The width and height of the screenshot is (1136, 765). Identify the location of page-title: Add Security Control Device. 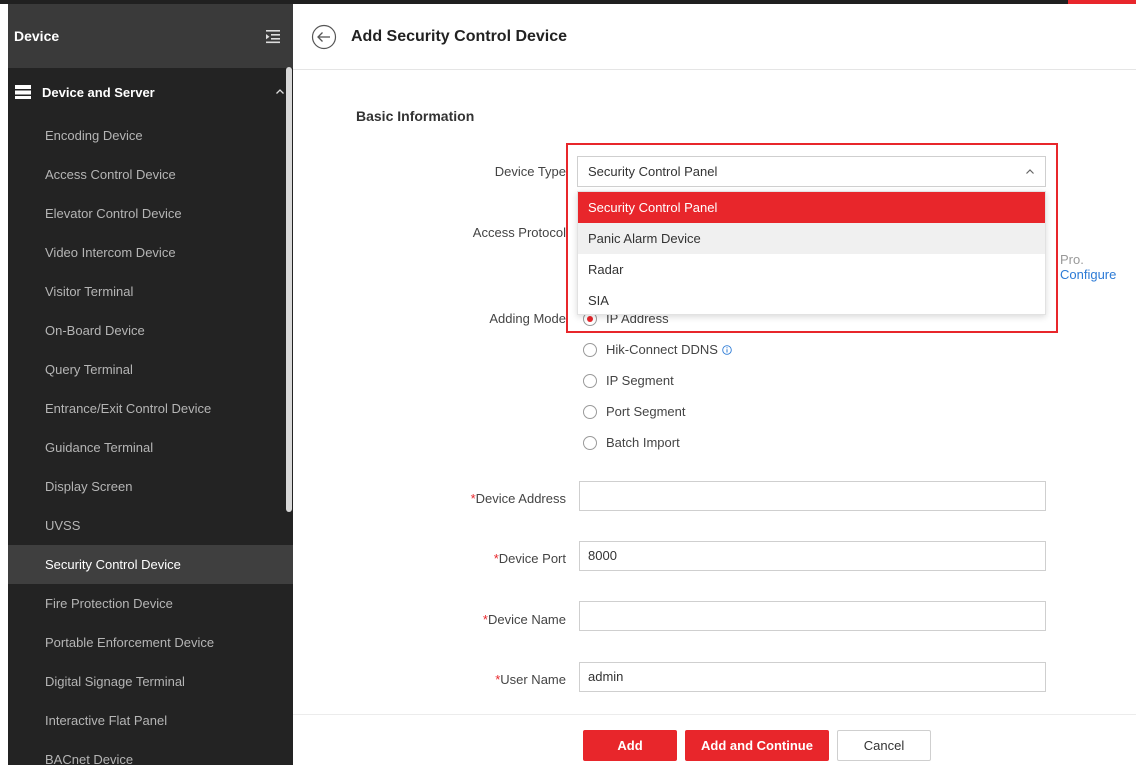
(459, 36).